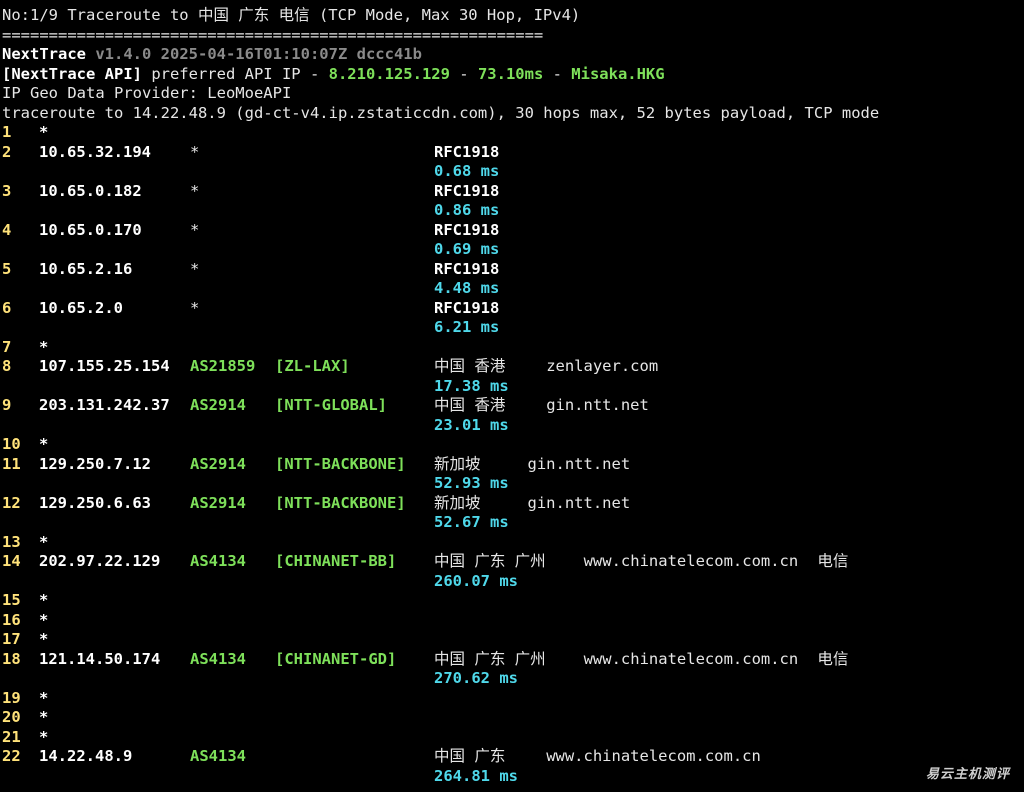 The height and width of the screenshot is (792, 1024). What do you see at coordinates (389, 73) in the screenshot?
I see `api-ip: 8.210.125.129` at bounding box center [389, 73].